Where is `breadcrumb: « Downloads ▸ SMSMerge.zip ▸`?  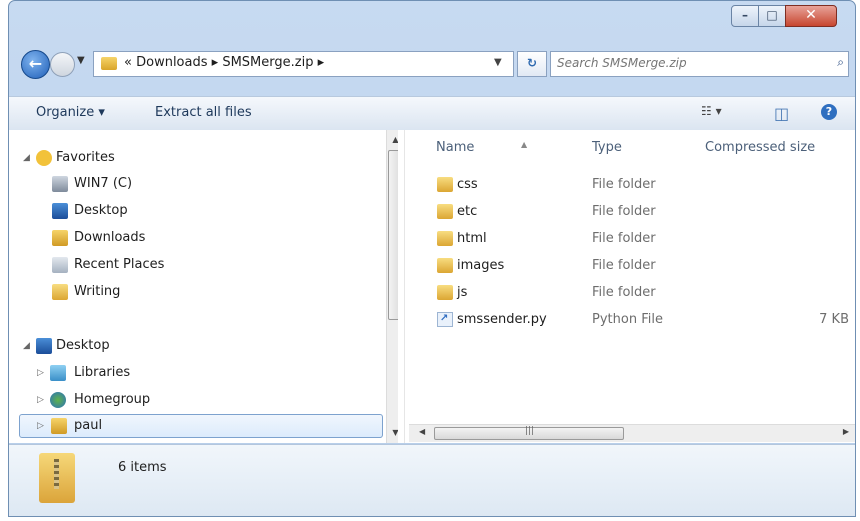 breadcrumb: « Downloads ▸ SMSMerge.zip ▸ is located at coordinates (224, 62).